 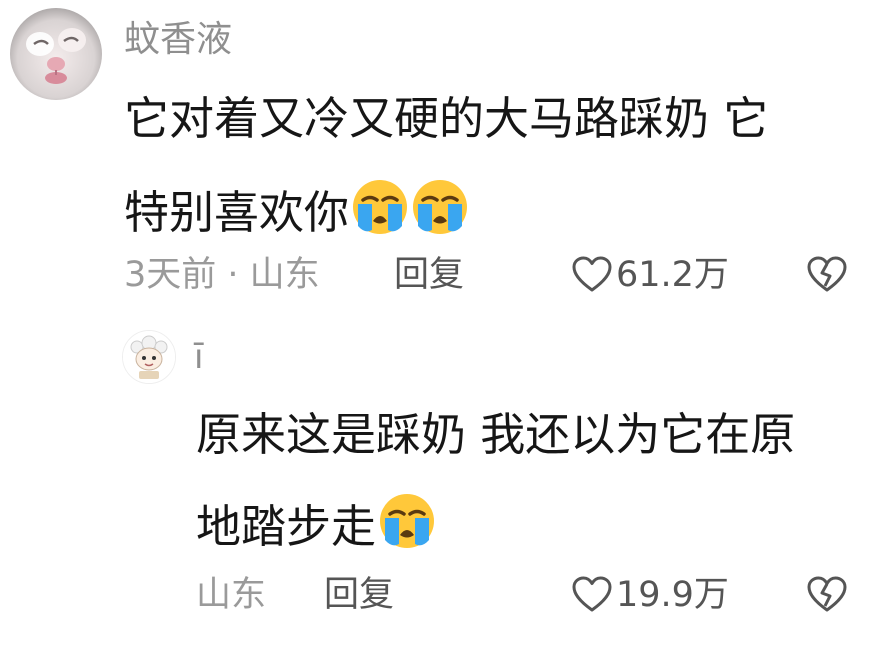 What do you see at coordinates (496, 434) in the screenshot?
I see `comment-text-line: 原来这是踩奶 我还以为它在原` at bounding box center [496, 434].